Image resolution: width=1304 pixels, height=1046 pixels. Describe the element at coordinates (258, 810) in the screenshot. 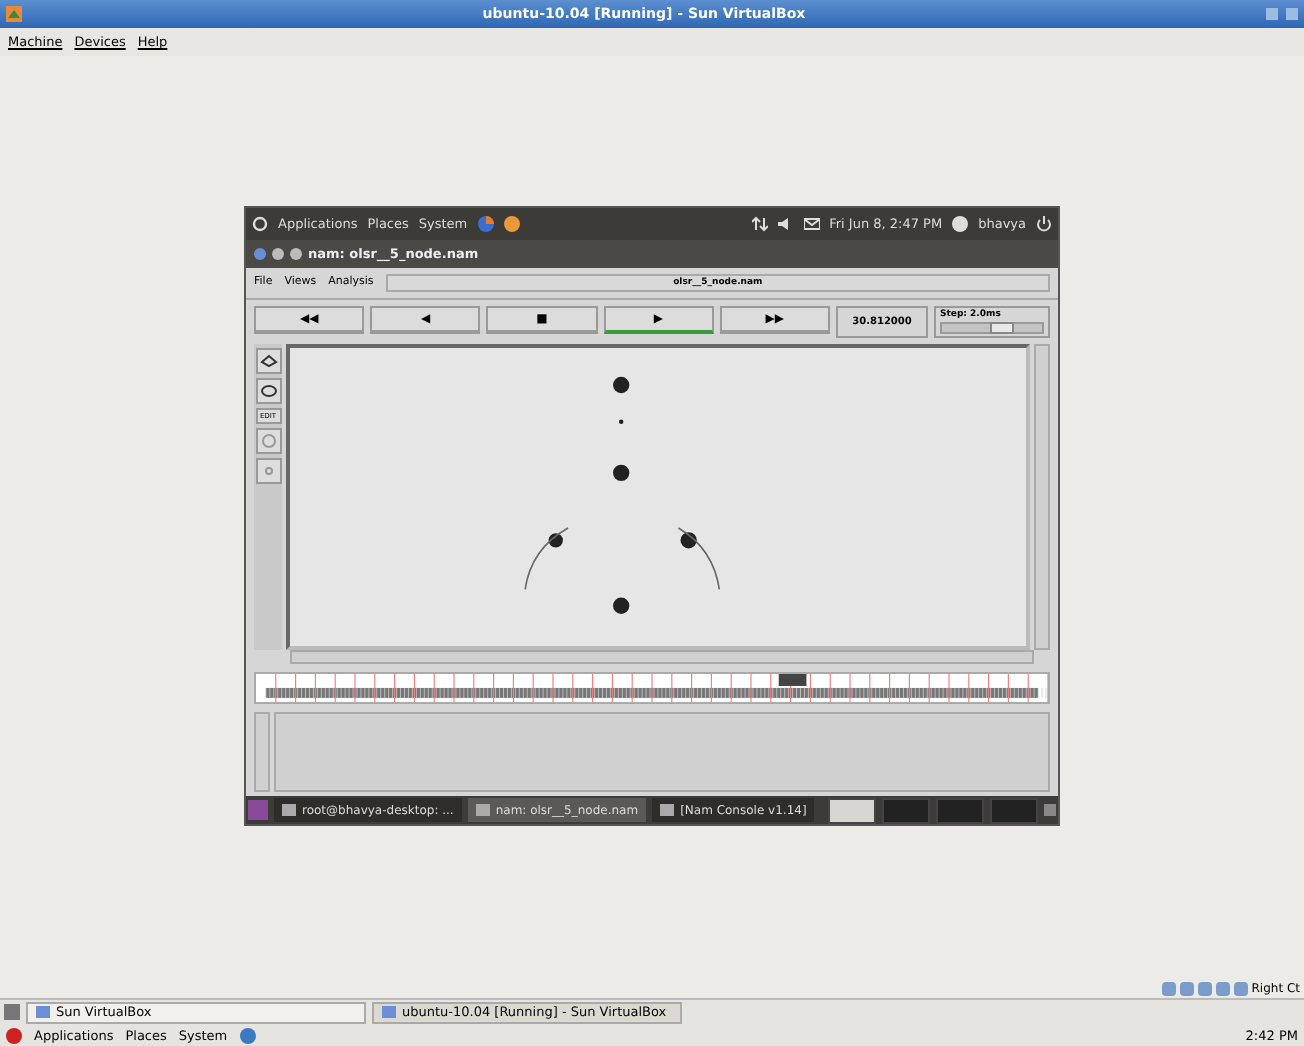

I see `desktop-icon` at that location.